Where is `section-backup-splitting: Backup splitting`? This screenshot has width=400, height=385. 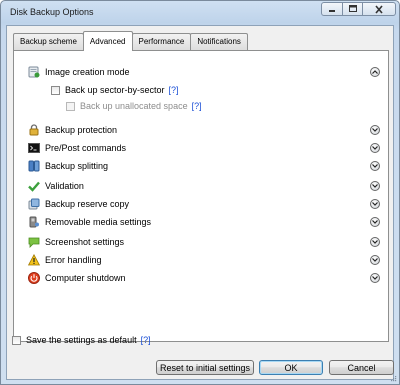 section-backup-splitting: Backup splitting is located at coordinates (207, 166).